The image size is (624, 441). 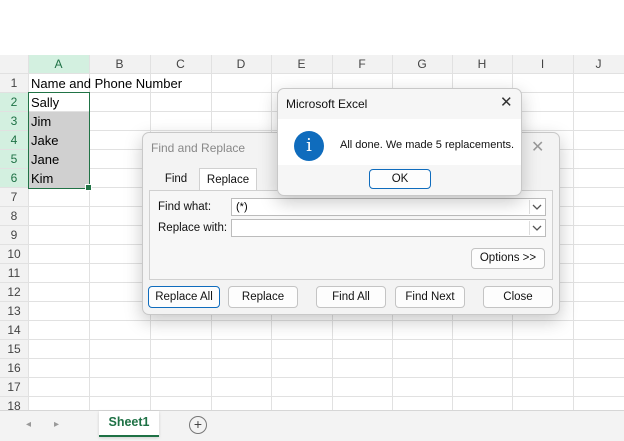 I want to click on col-header-f: F, so click(x=362, y=64).